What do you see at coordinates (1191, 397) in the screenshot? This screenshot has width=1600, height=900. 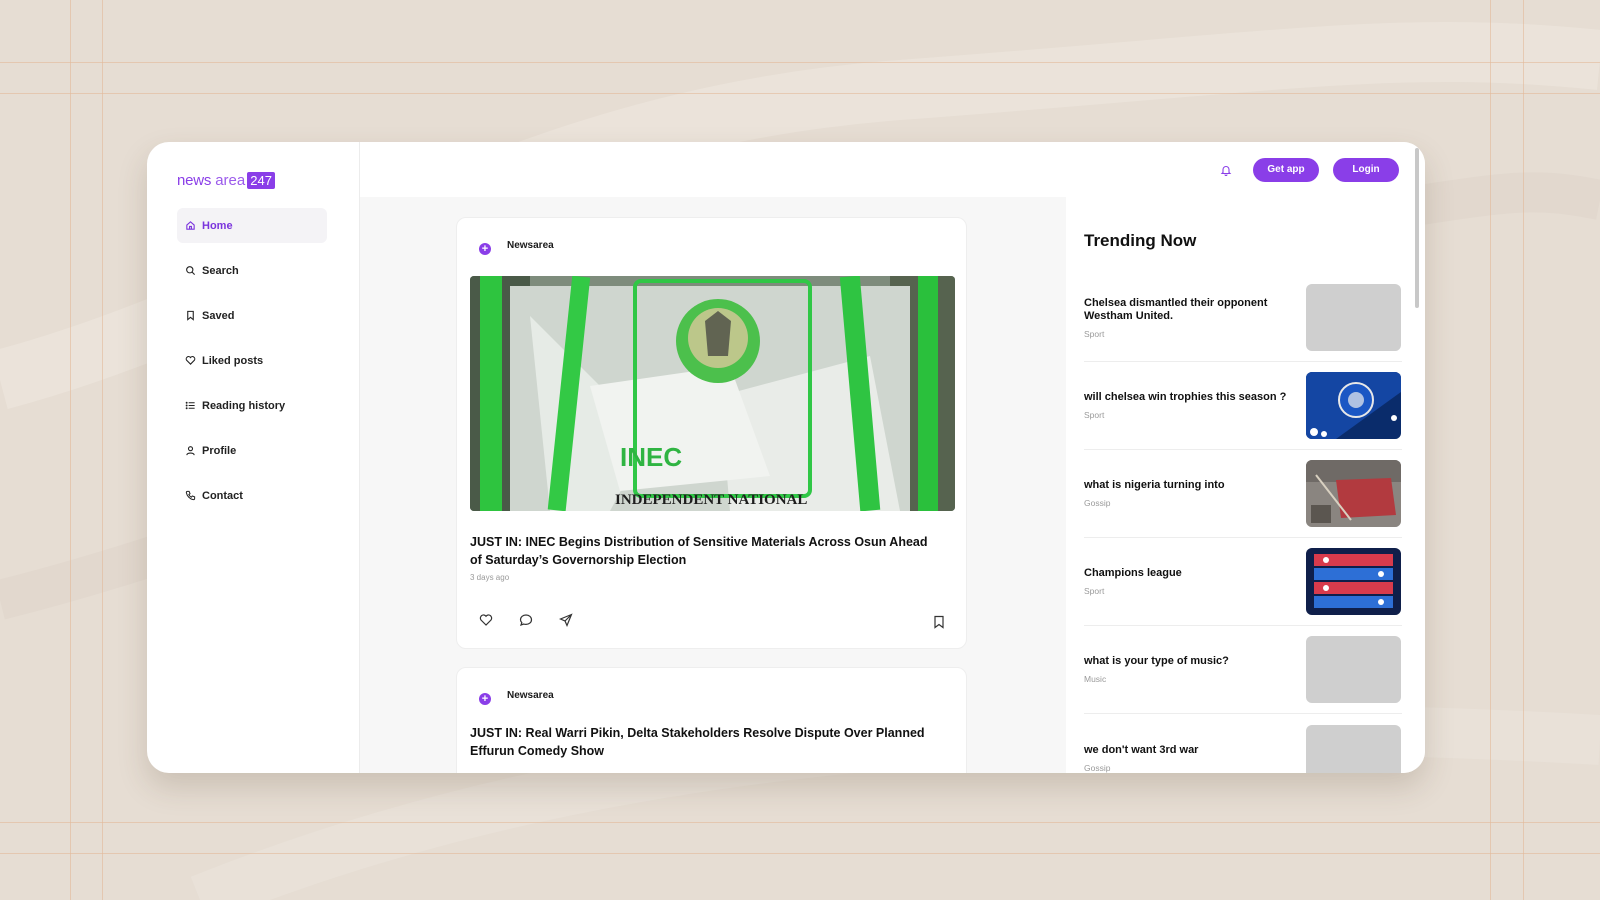 I see `trending-headline: will chelsea win trophies this season ?` at bounding box center [1191, 397].